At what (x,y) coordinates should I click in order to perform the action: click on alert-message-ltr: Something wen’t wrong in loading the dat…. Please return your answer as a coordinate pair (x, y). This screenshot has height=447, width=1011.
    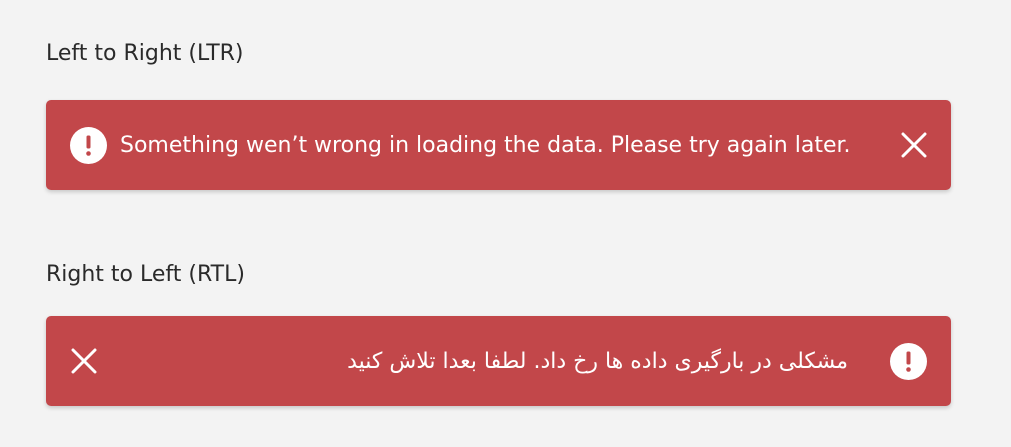
    Looking at the image, I should click on (485, 145).